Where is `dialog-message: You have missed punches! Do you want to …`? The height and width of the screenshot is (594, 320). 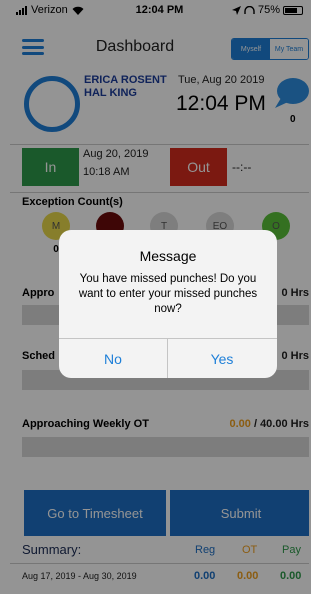 dialog-message: You have missed punches! Do you want to … is located at coordinates (168, 294).